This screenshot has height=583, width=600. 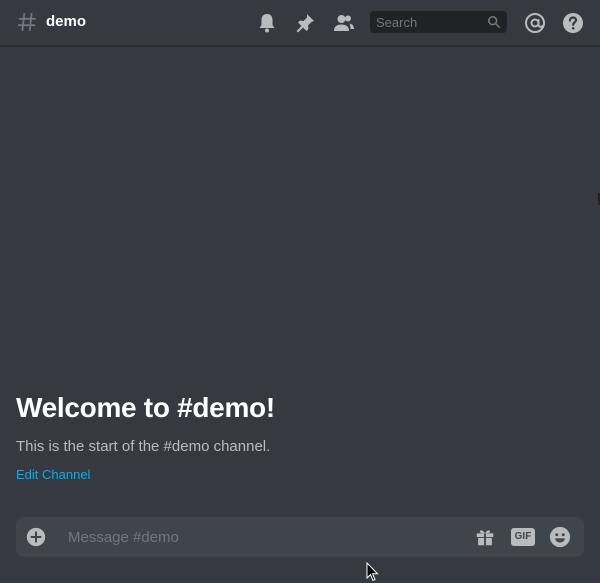 I want to click on help-icon, so click(x=573, y=23).